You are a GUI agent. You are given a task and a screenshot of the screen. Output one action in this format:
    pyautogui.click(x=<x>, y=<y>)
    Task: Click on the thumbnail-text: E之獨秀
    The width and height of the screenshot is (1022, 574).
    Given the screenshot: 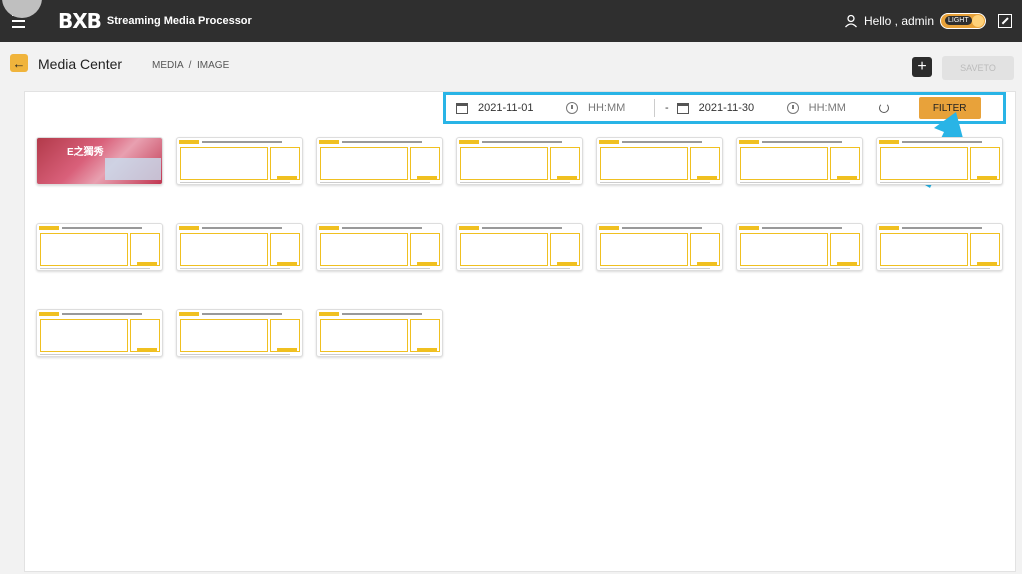 What is the action you would take?
    pyautogui.click(x=85, y=152)
    